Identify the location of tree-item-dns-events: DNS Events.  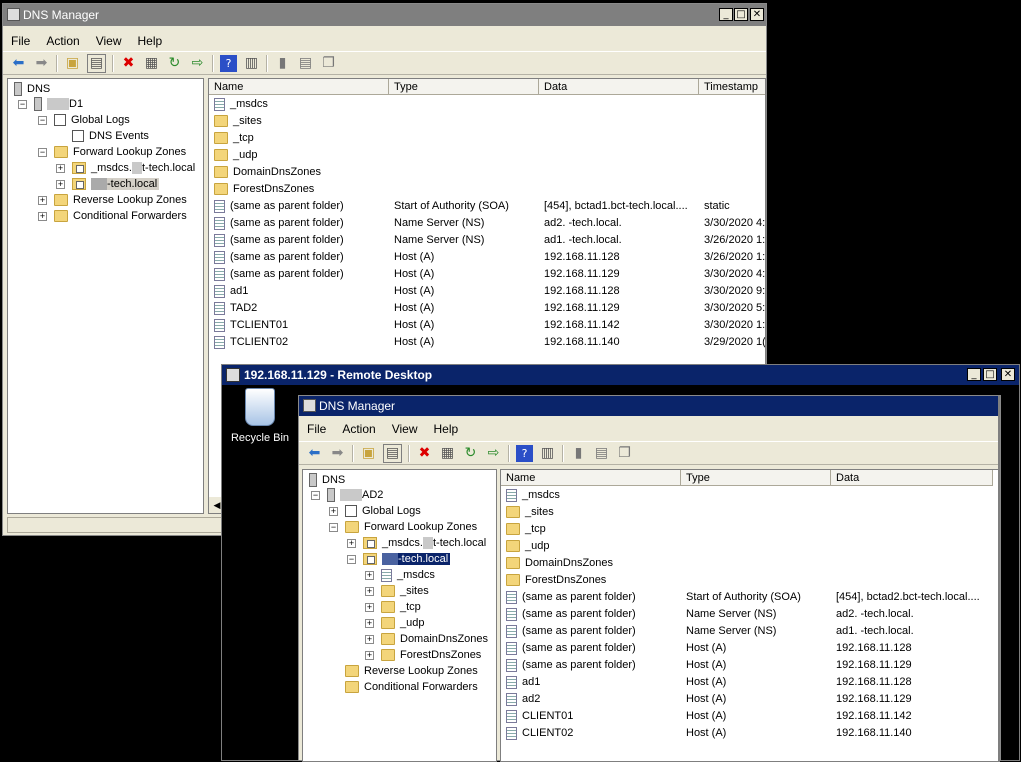
(110, 136).